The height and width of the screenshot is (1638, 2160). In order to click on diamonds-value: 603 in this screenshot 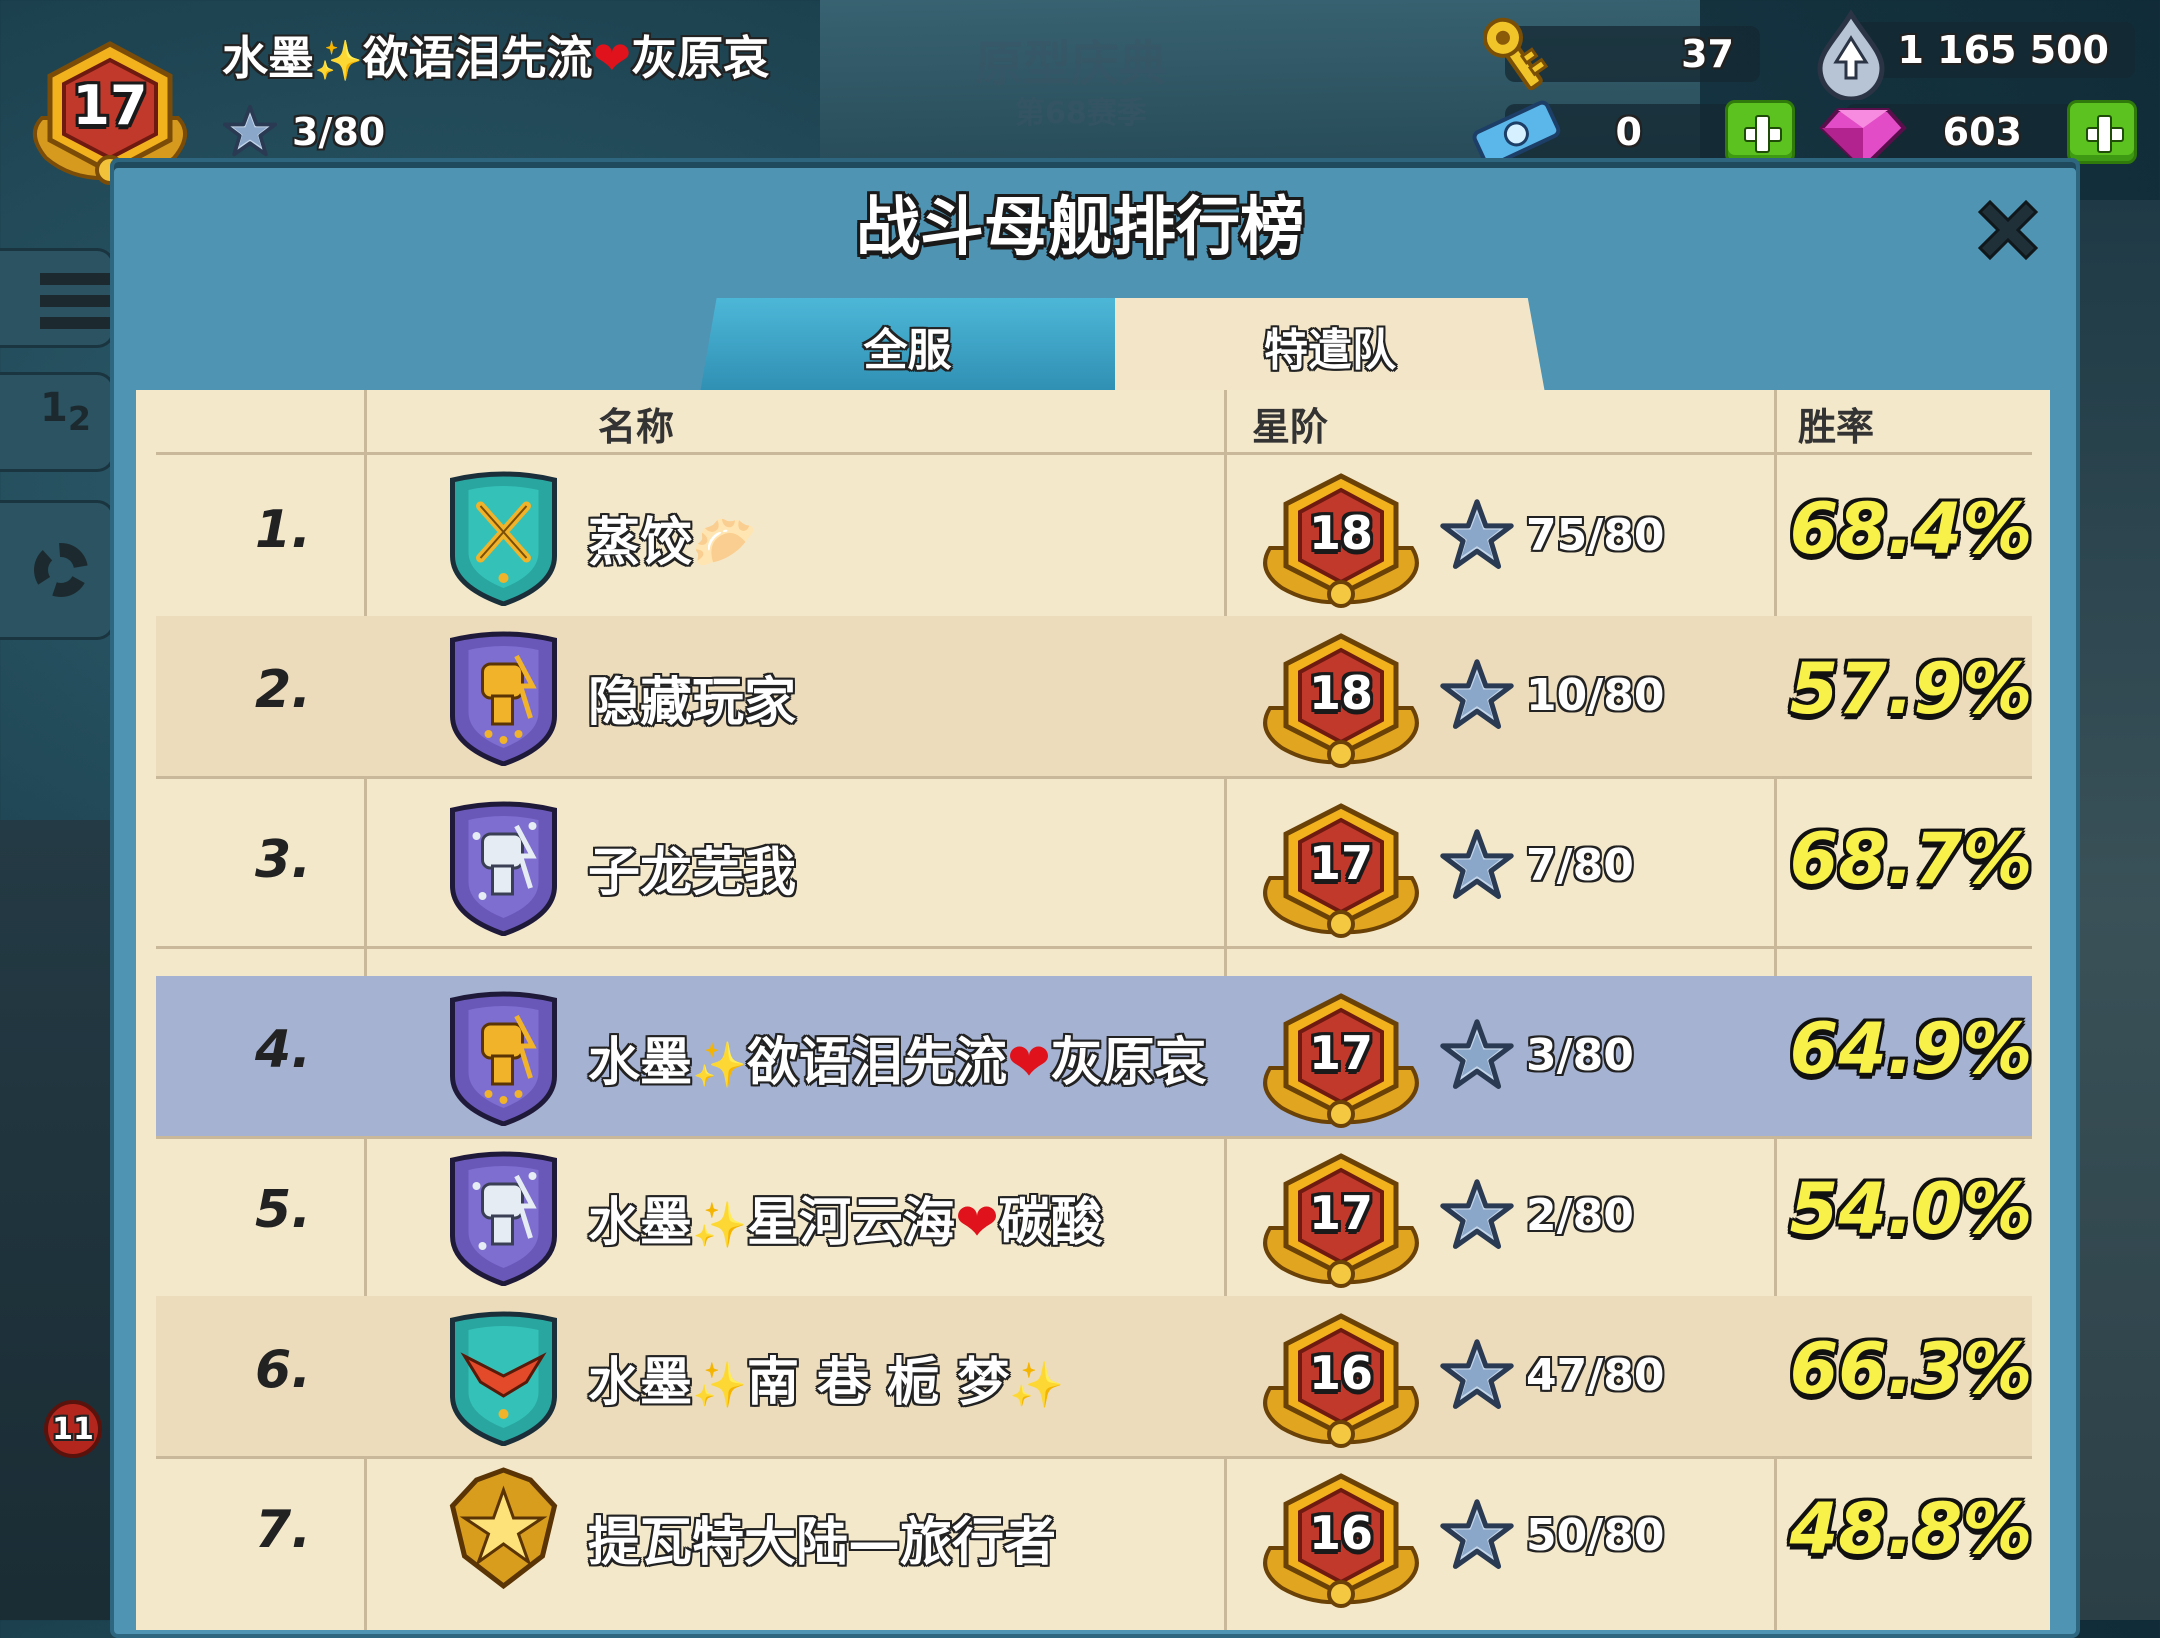, I will do `click(1982, 132)`.